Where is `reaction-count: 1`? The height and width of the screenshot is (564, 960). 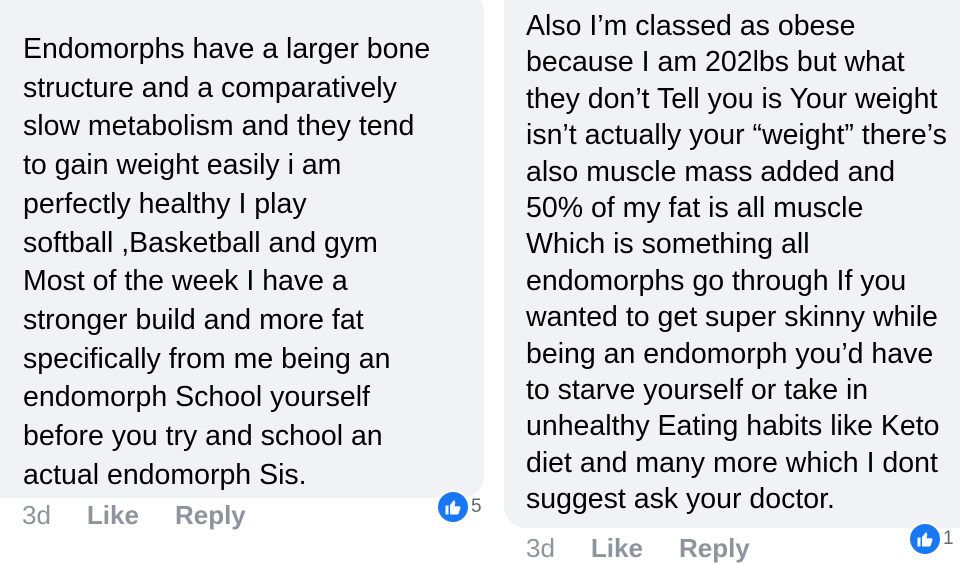 reaction-count: 1 is located at coordinates (948, 538).